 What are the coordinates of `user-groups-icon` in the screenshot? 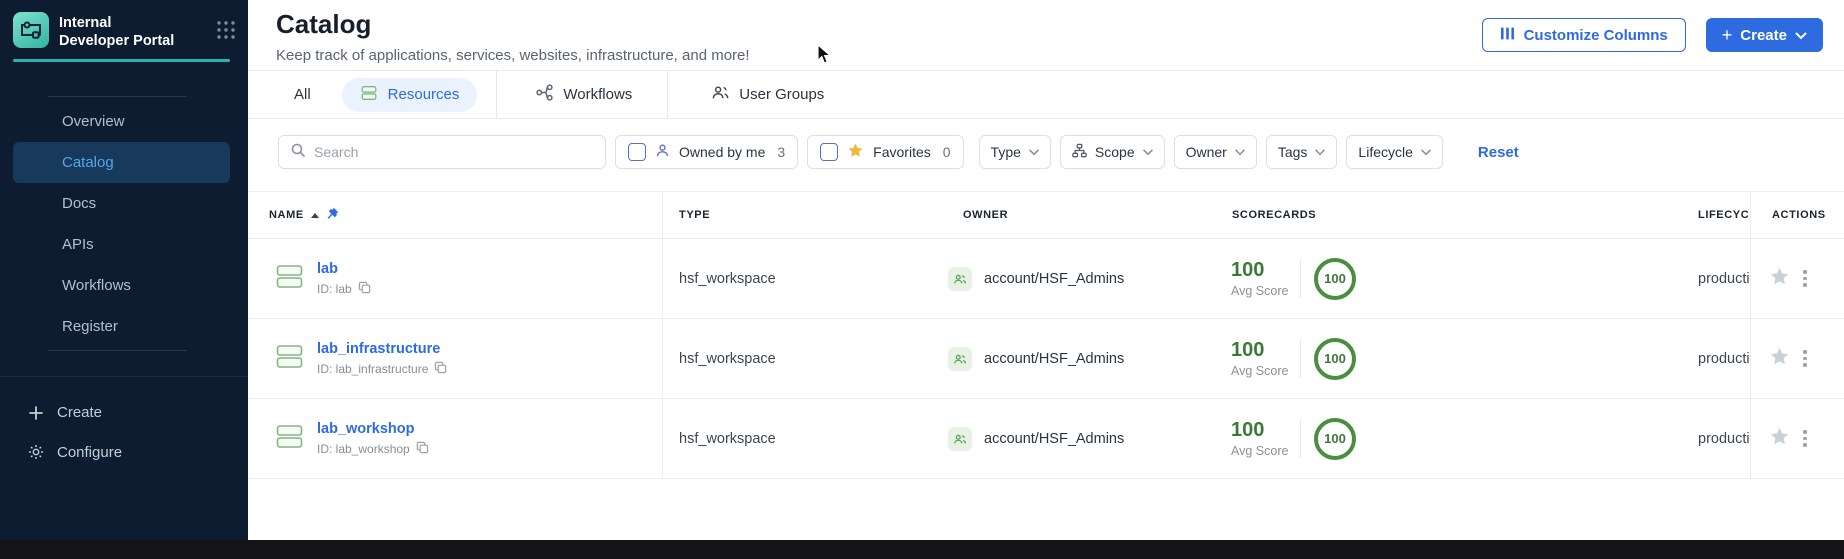 It's located at (720, 94).